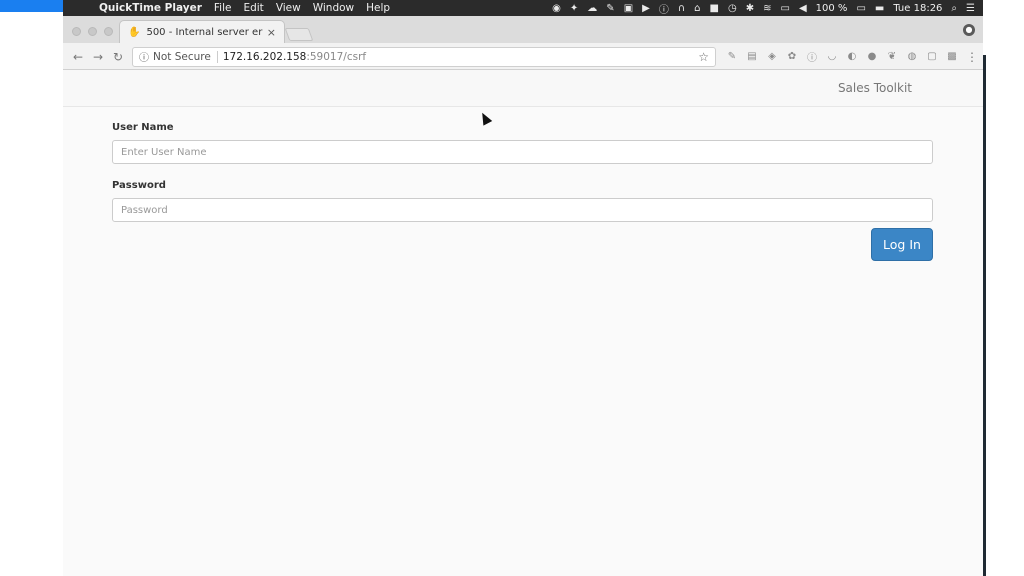 Image resolution: width=1024 pixels, height=576 pixels. I want to click on onepassword-icon: ⓘ, so click(664, 8).